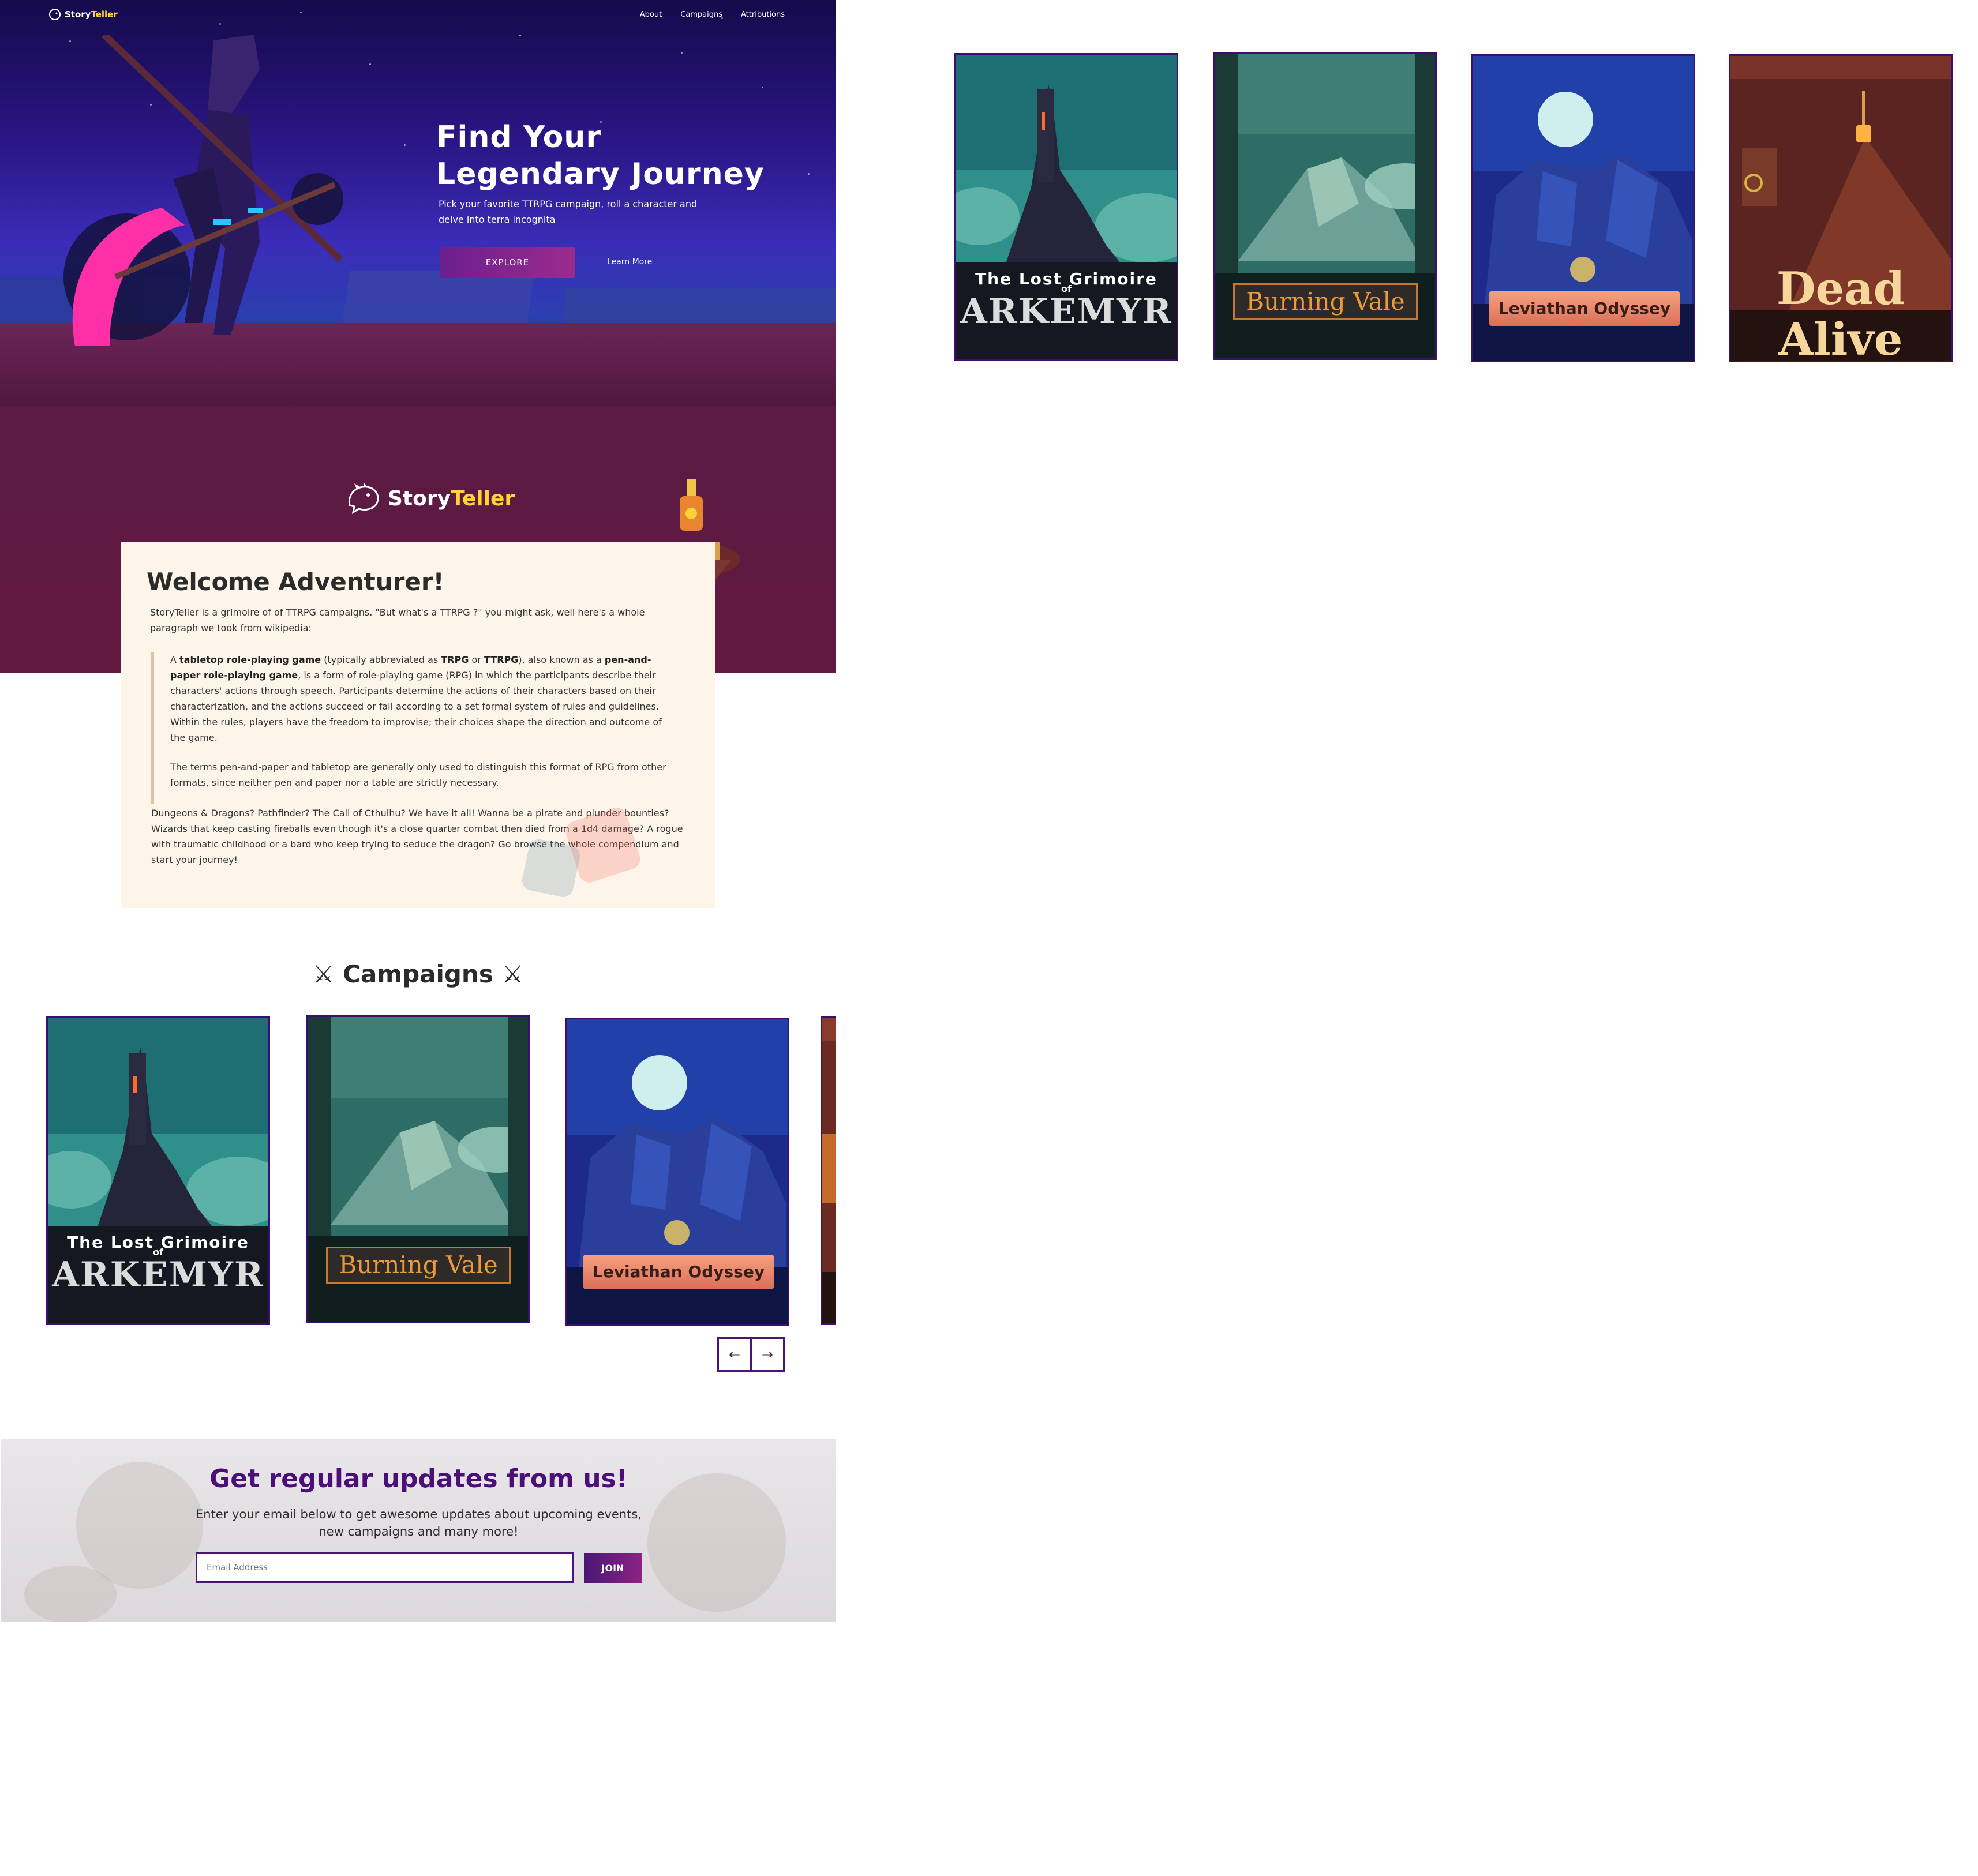 This screenshot has height=1876, width=1978. Describe the element at coordinates (1840, 288) in the screenshot. I see `card-title-line1: Dead` at that location.